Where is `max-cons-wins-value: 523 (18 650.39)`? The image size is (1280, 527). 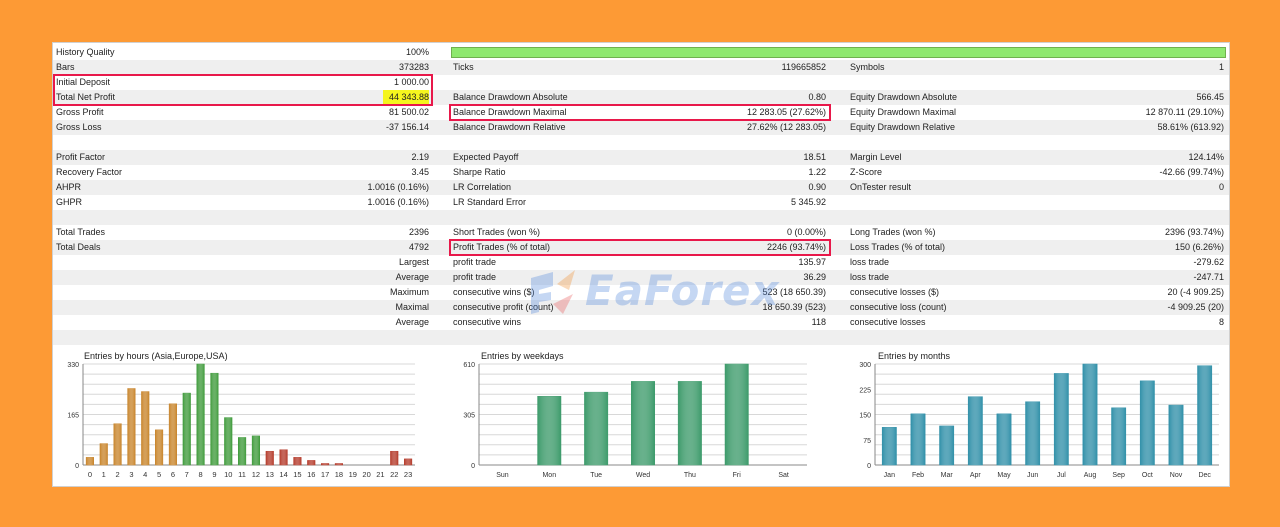
max-cons-wins-value: 523 (18 650.39) is located at coordinates (794, 292).